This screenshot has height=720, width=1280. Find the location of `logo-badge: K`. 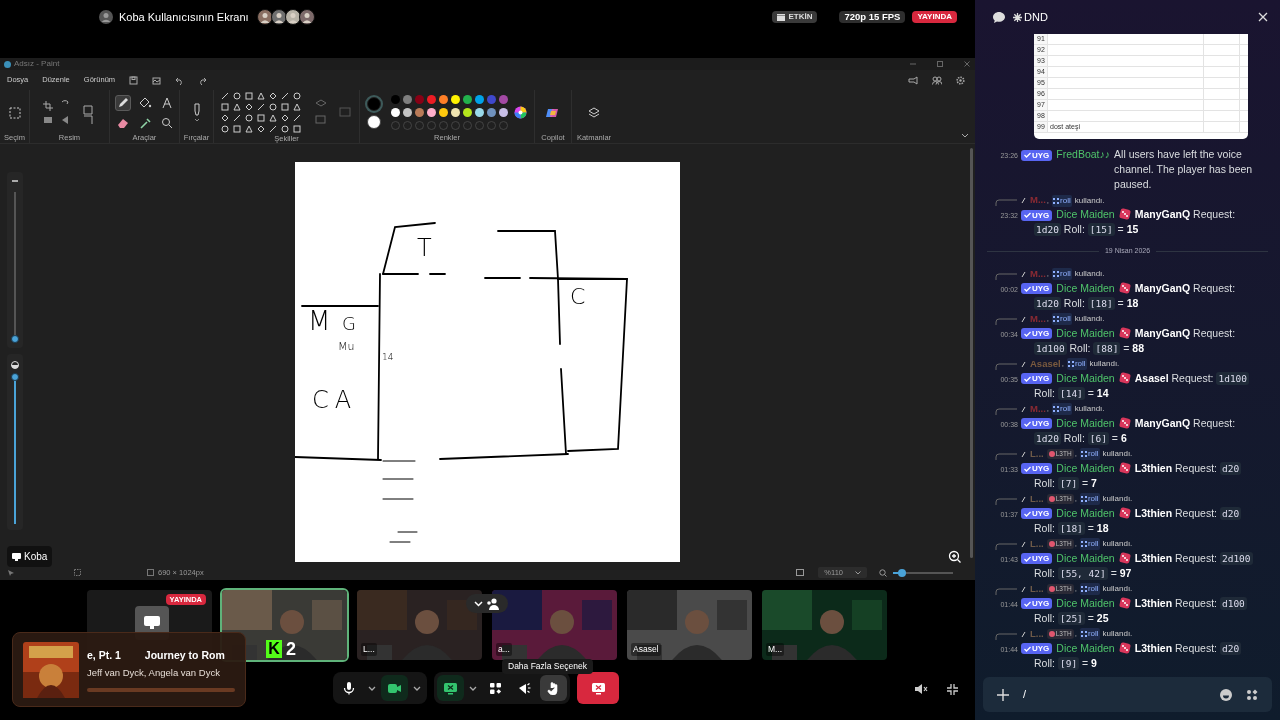

logo-badge: K is located at coordinates (274, 649).